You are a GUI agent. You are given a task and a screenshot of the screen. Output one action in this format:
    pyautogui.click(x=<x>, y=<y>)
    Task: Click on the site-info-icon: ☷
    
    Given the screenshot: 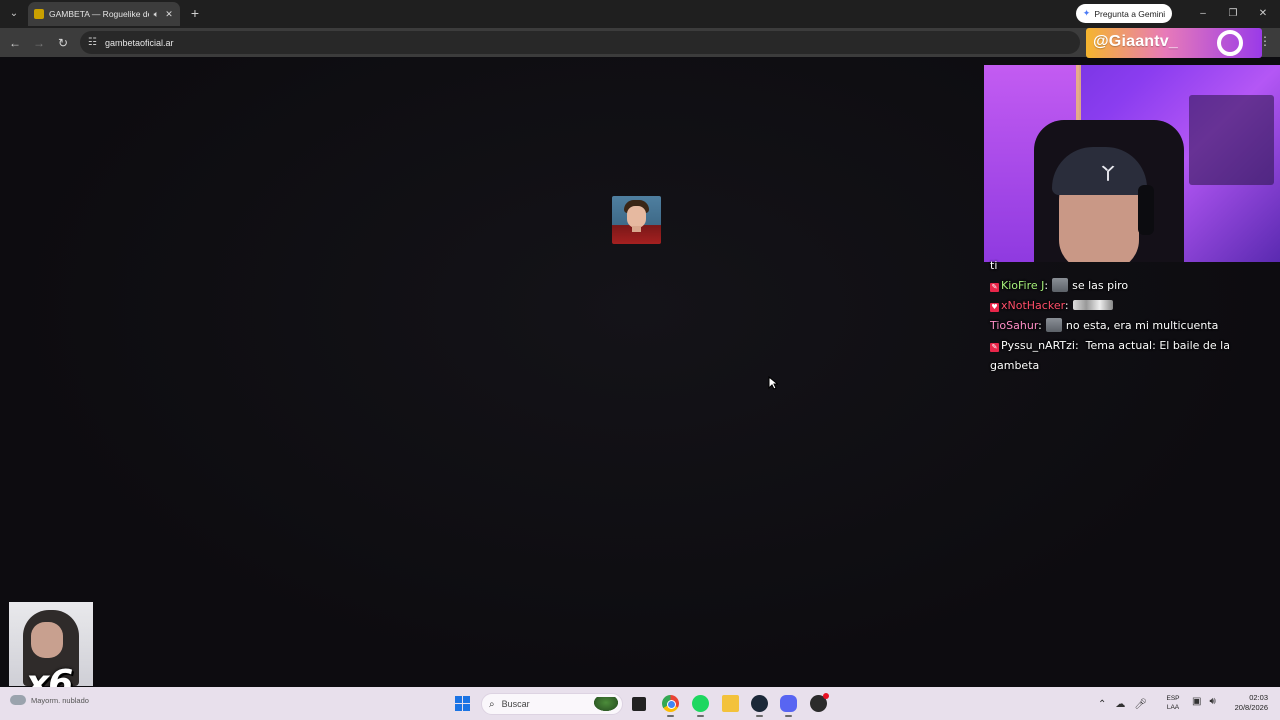 What is the action you would take?
    pyautogui.click(x=92, y=42)
    